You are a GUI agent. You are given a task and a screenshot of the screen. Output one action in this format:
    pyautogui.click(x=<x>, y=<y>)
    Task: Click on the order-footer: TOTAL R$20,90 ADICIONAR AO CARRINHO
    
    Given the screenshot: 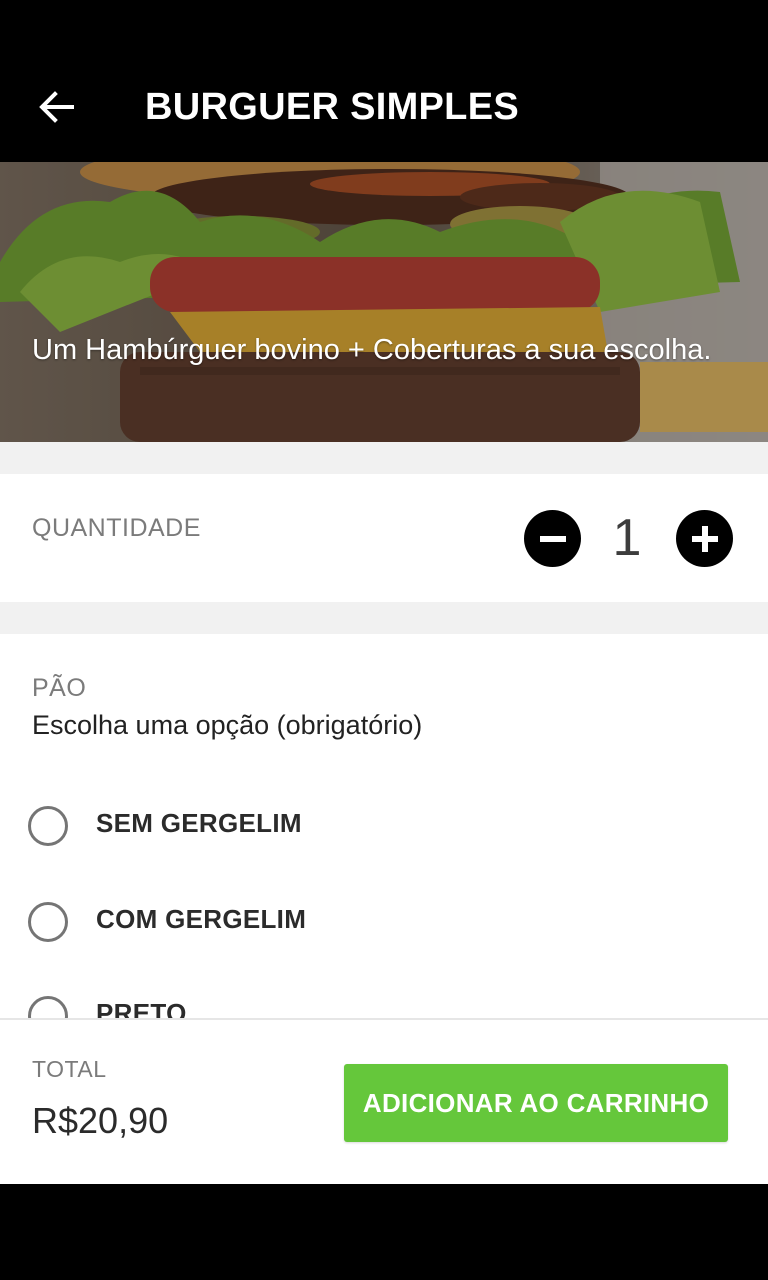 What is the action you would take?
    pyautogui.click(x=384, y=1102)
    